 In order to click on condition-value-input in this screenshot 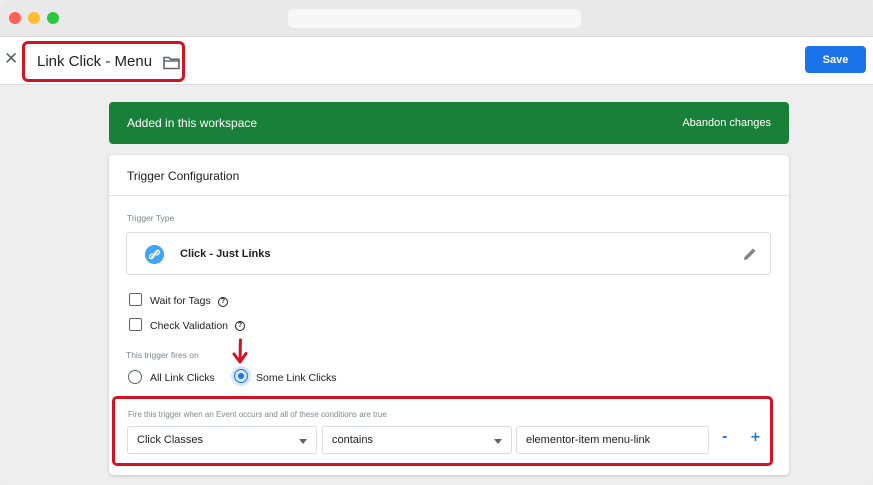, I will do `click(612, 440)`.